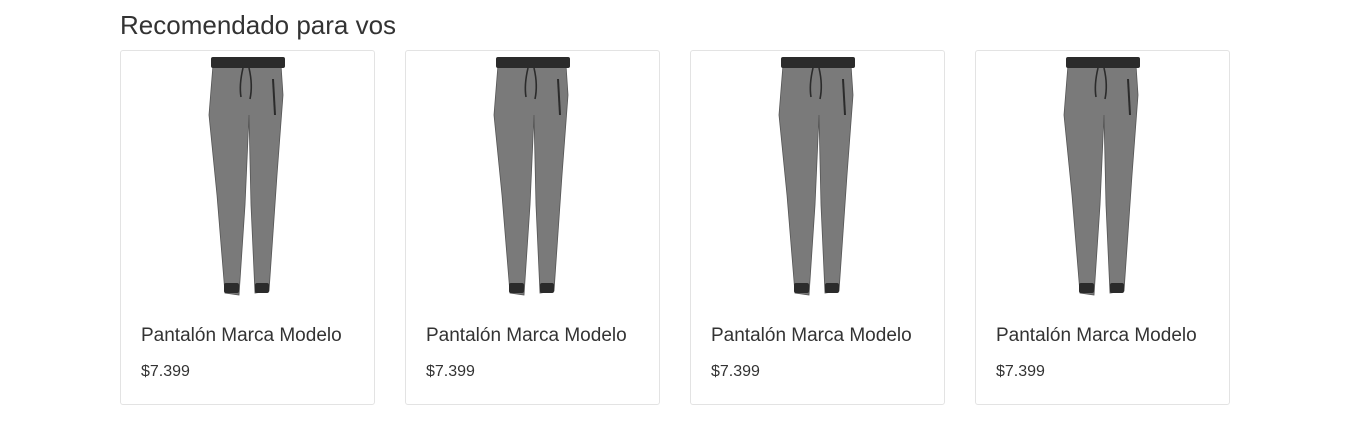 Image resolution: width=1348 pixels, height=430 pixels. I want to click on section-title: Recomendado para vos, so click(258, 25).